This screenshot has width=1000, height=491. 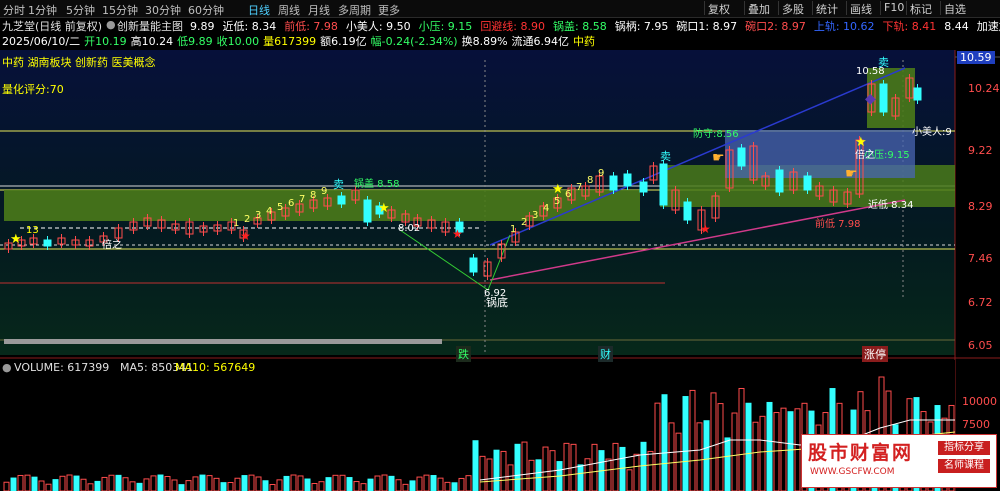 I want to click on count-number: 6, so click(x=291, y=203).